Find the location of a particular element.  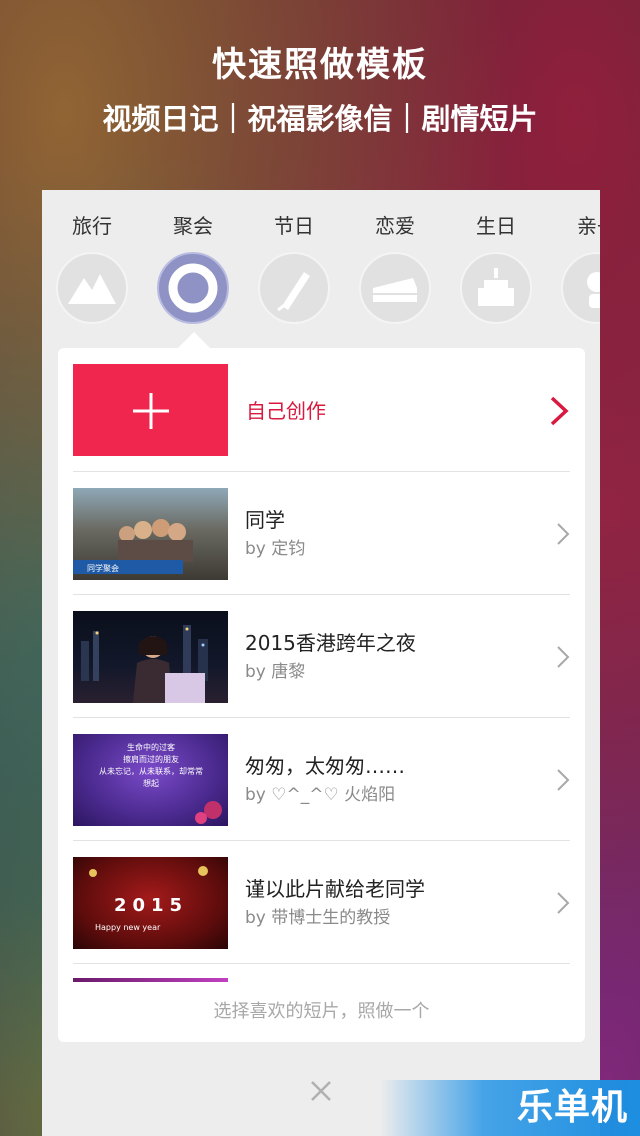

template-thumbnail: 生命中的过客 擦肩而过的朋友 从未忘记，从未联系，却常常 想起 is located at coordinates (150, 780).